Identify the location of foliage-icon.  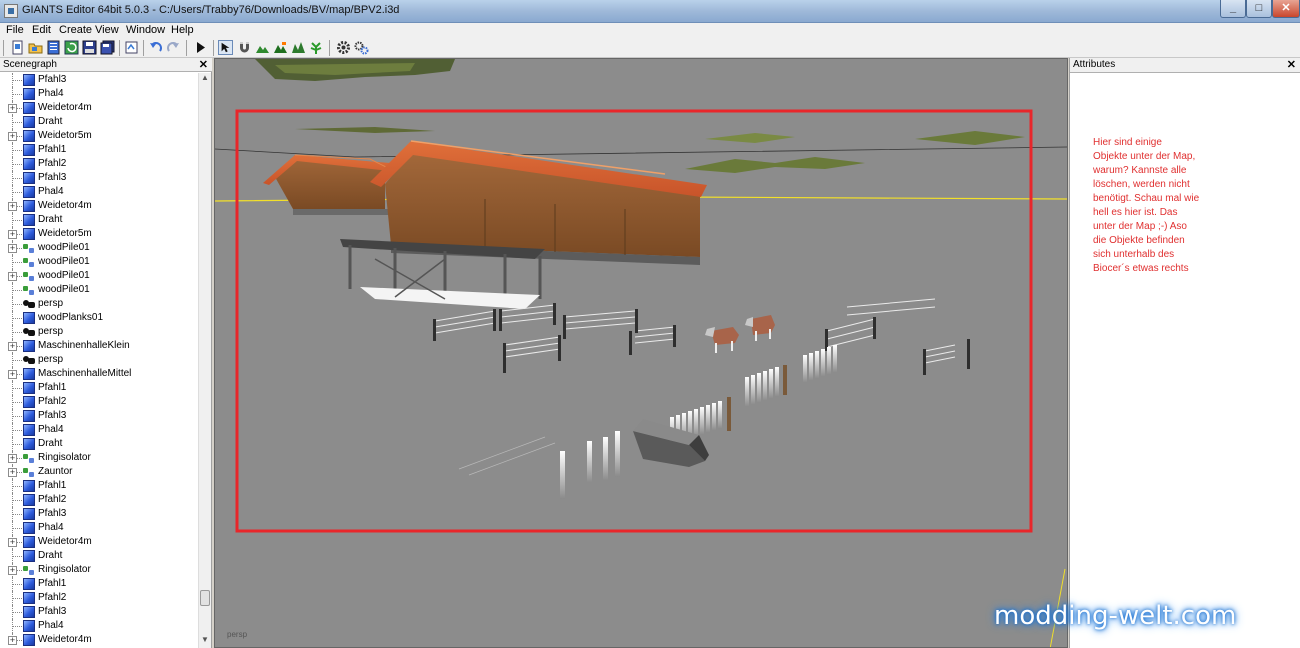
(316, 47).